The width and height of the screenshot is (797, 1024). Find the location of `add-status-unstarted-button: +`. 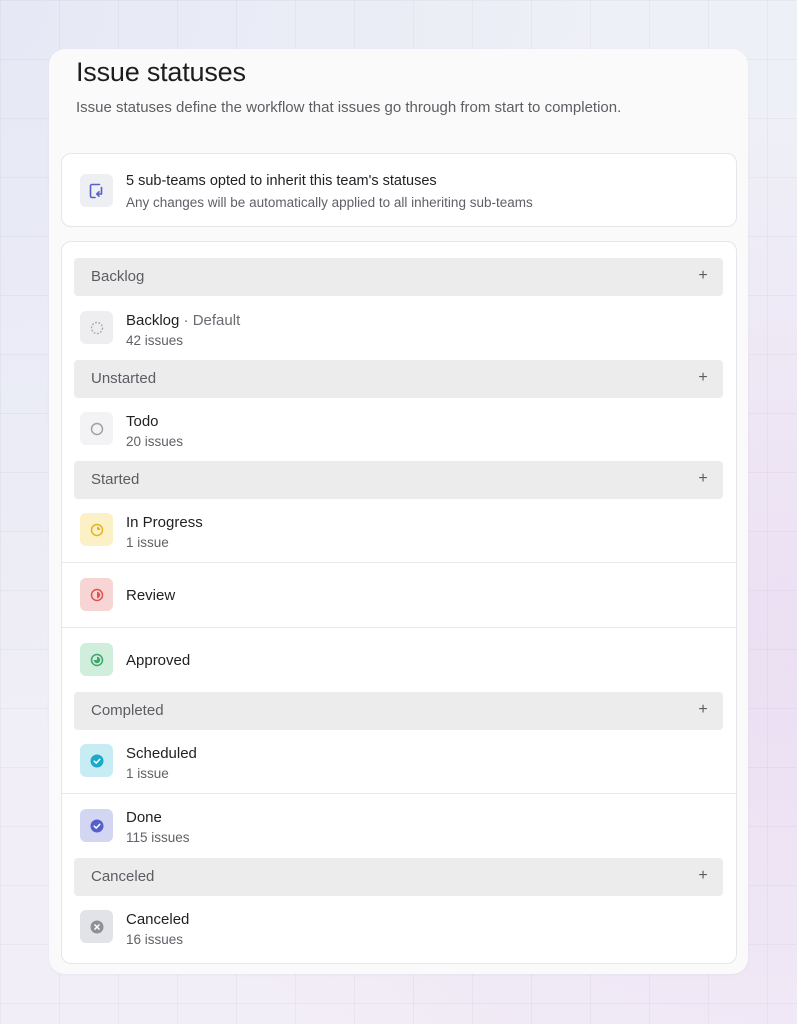

add-status-unstarted-button: + is located at coordinates (703, 378).